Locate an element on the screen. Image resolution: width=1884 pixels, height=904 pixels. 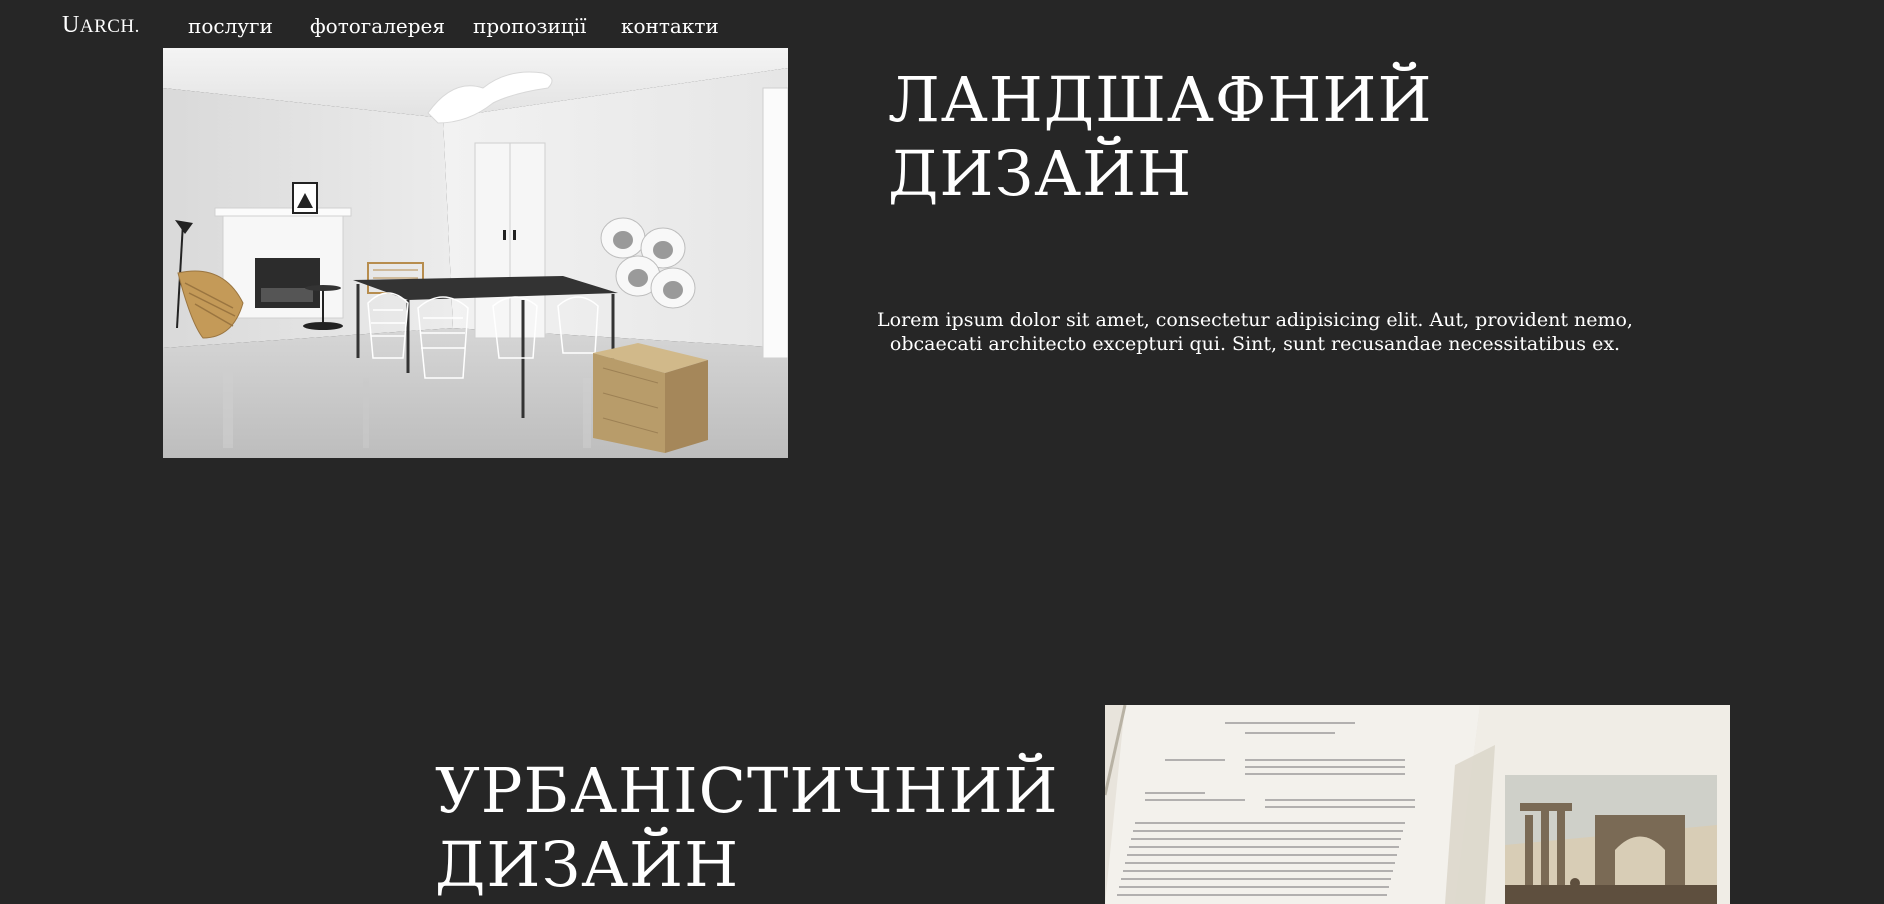
urban-design-title: УРБАНІСТИЧНИЙ ДИЗАЙН is located at coordinates (747, 828).